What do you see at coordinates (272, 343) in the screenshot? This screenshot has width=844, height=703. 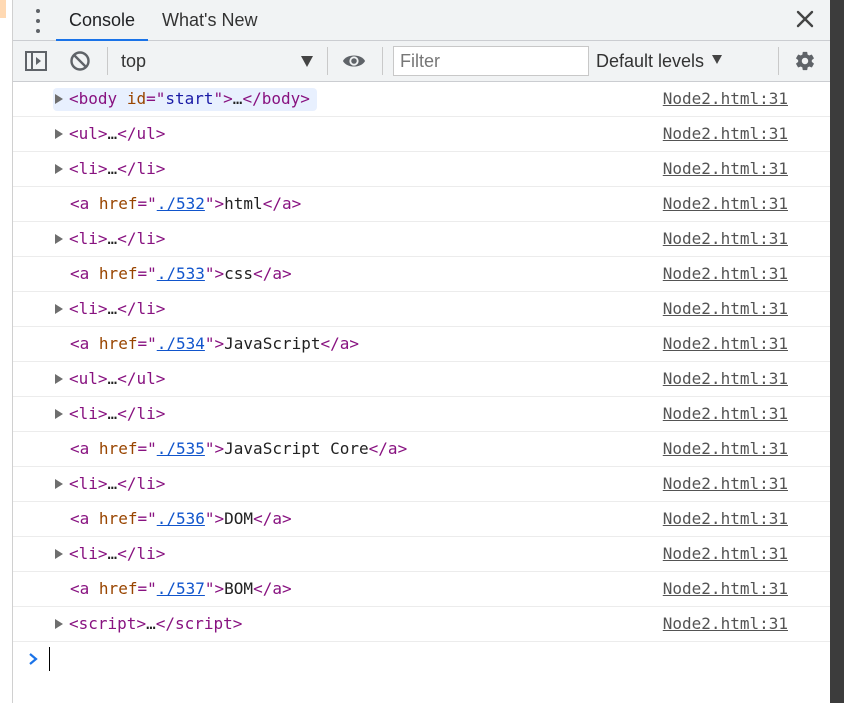 I see `link-text: JavaScript` at bounding box center [272, 343].